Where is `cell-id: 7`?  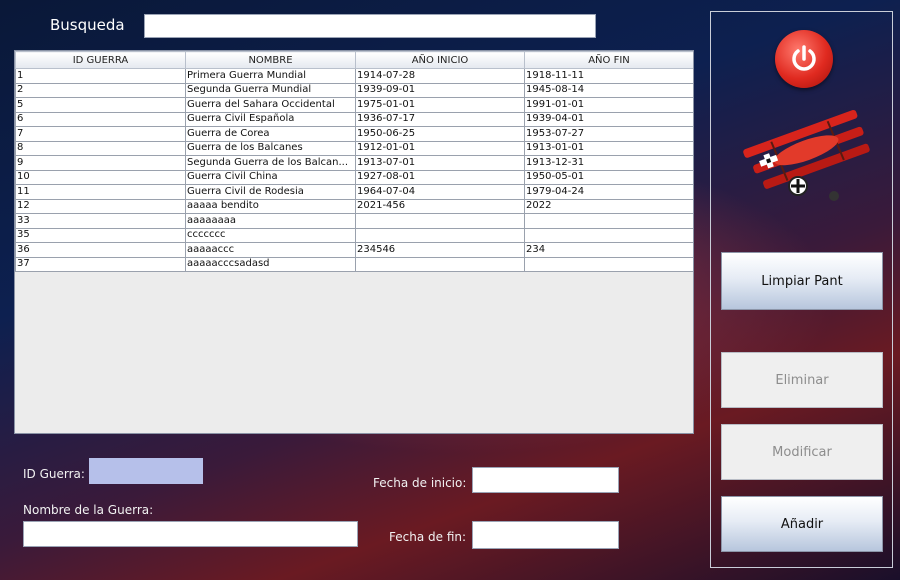 cell-id: 7 is located at coordinates (100, 134).